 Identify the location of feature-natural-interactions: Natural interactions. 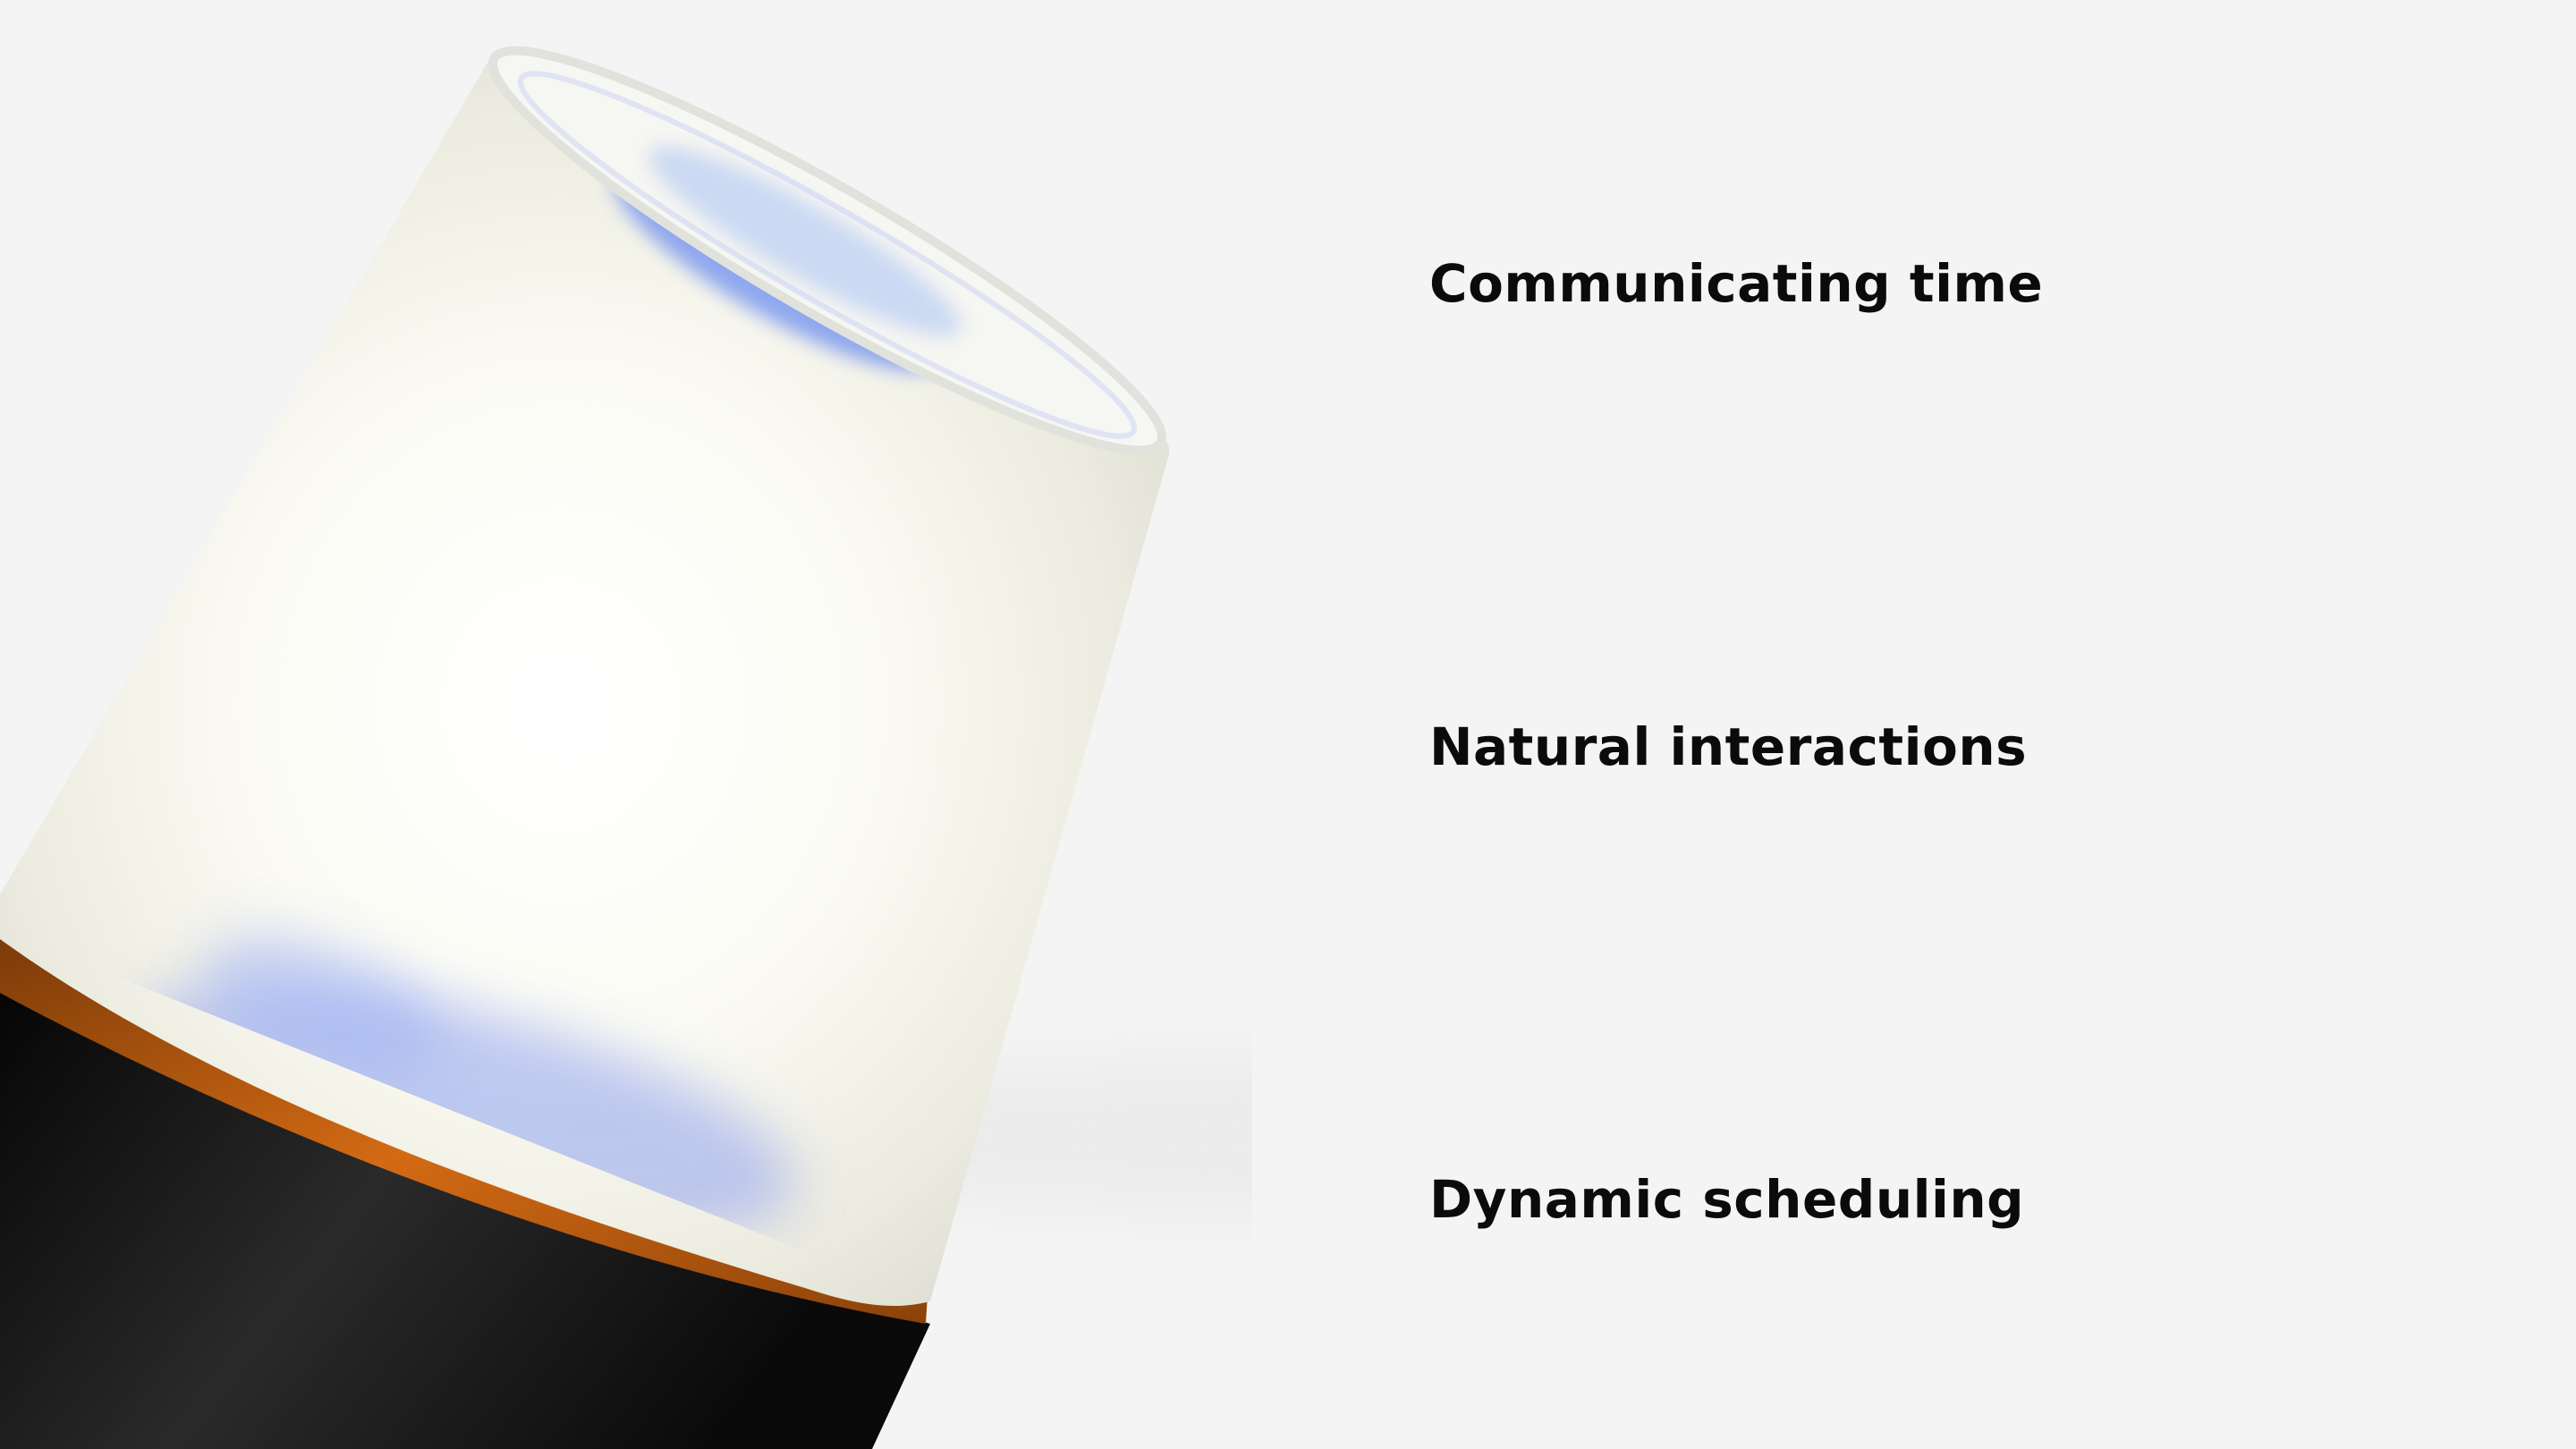
(1728, 746).